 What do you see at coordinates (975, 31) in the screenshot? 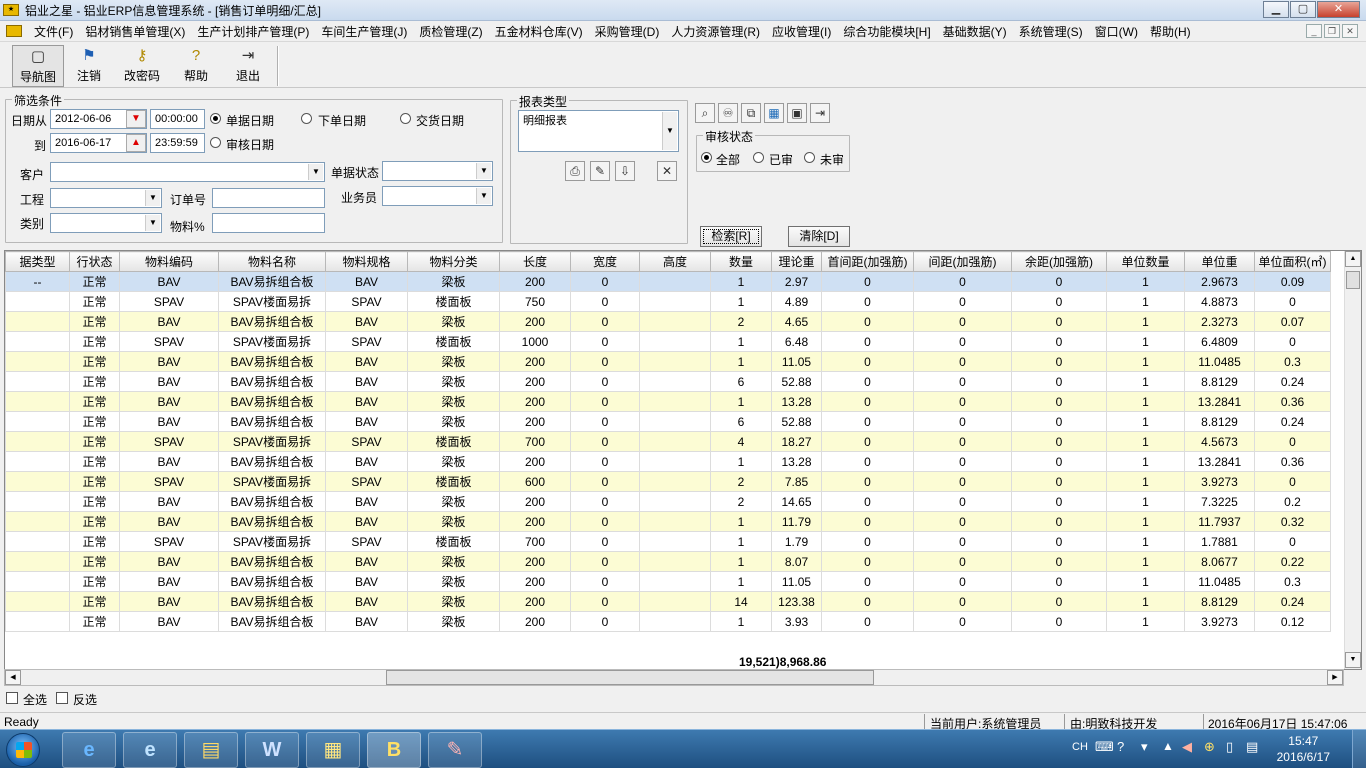
I see `menu-basic-data: 基础数据(Y)` at bounding box center [975, 31].